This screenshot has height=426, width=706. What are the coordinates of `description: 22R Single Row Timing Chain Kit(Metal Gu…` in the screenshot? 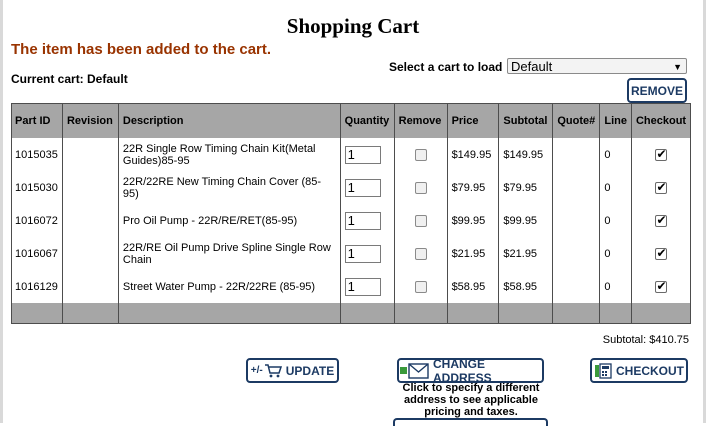 It's located at (229, 154).